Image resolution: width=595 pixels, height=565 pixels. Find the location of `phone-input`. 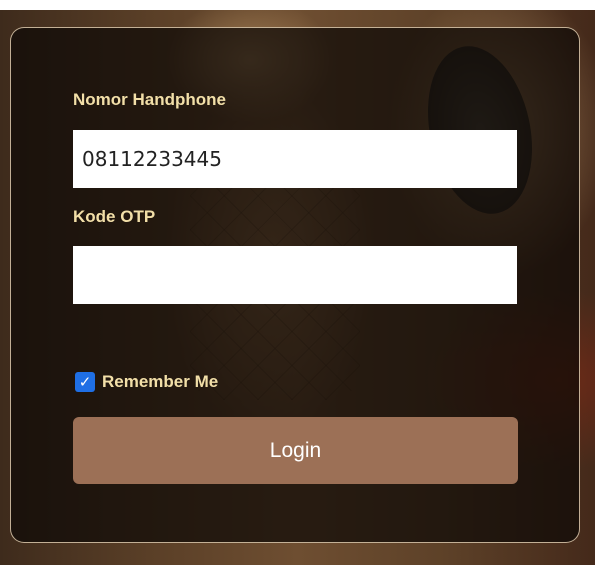

phone-input is located at coordinates (295, 159).